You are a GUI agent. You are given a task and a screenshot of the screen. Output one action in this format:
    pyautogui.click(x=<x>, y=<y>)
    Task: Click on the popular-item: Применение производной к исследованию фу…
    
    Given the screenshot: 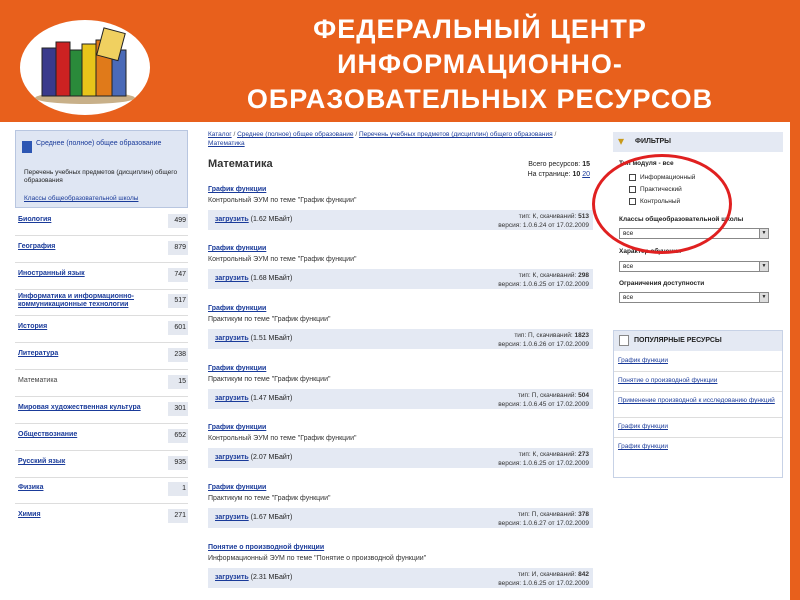 What is the action you would take?
    pyautogui.click(x=698, y=401)
    